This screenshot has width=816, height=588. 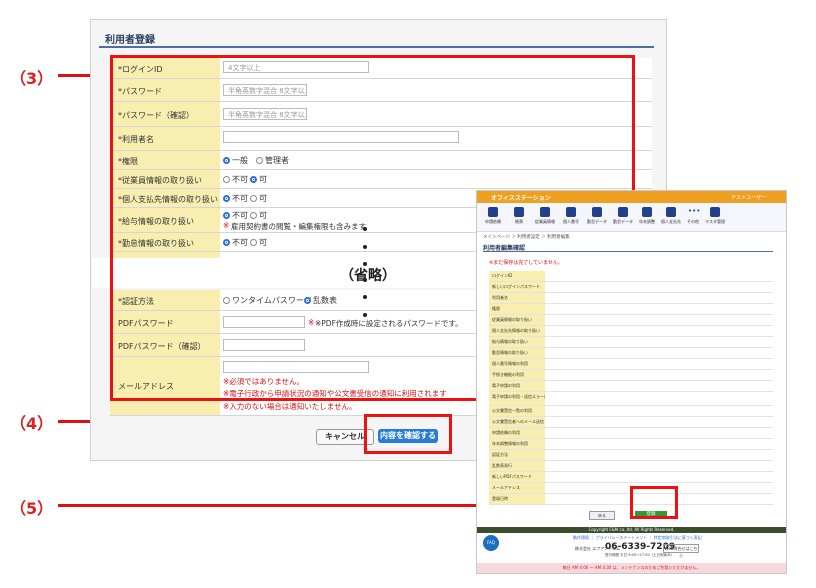 What do you see at coordinates (631, 309) in the screenshot?
I see `s2-row: 権限` at bounding box center [631, 309].